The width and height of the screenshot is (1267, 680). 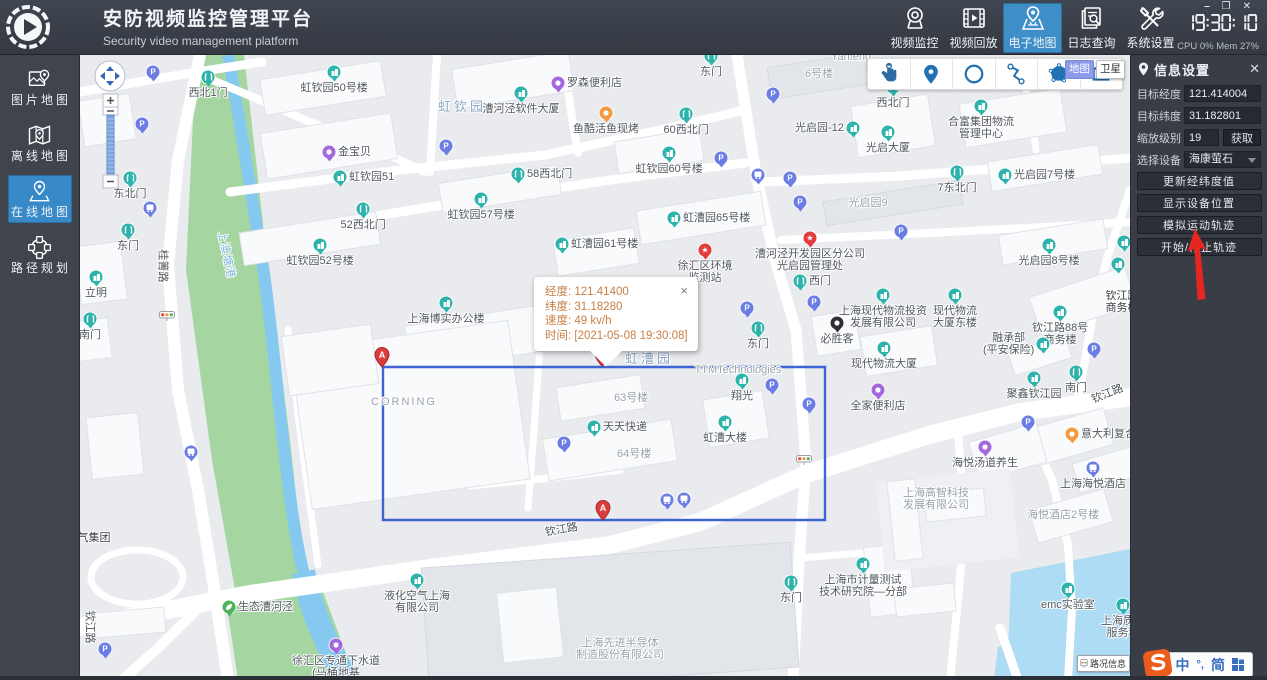 What do you see at coordinates (108, 153) in the screenshot?
I see `map-zoom-control` at bounding box center [108, 153].